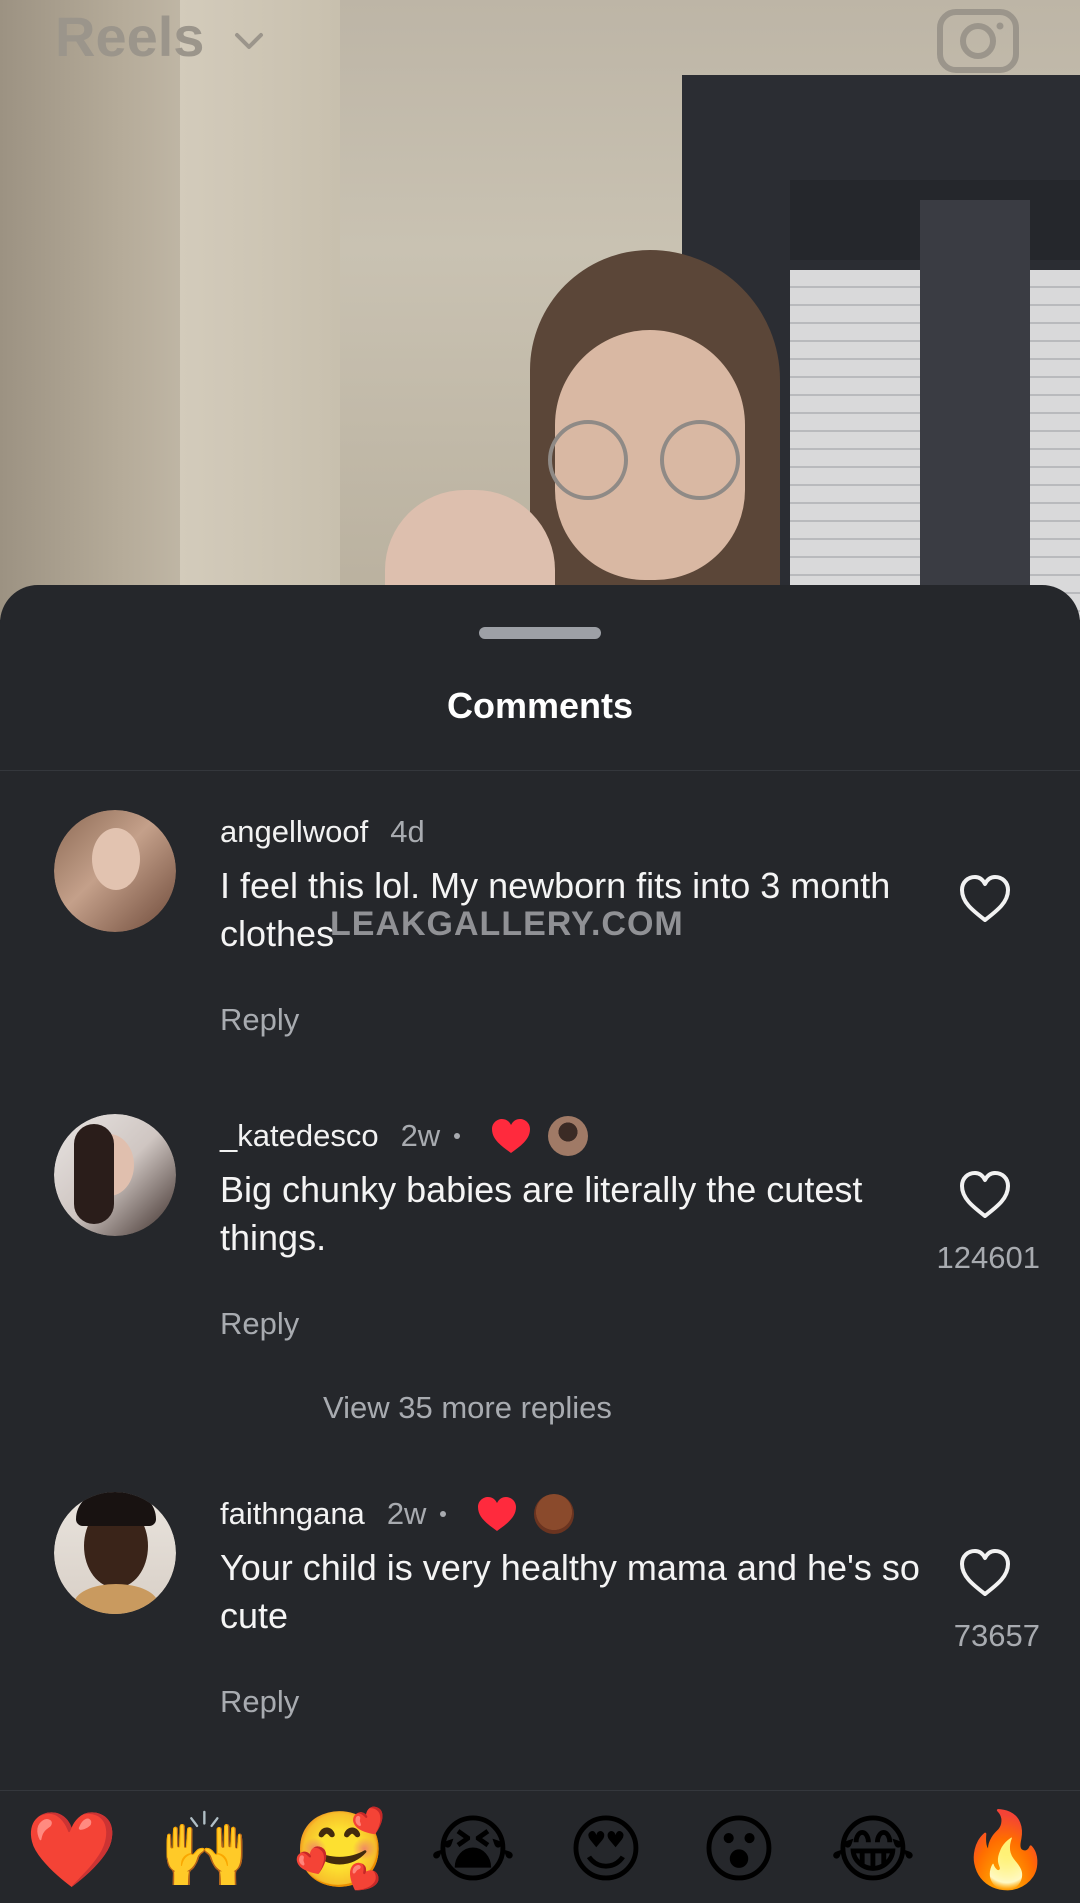 The width and height of the screenshot is (1080, 1903). I want to click on comment-username: angellwoof, so click(294, 832).